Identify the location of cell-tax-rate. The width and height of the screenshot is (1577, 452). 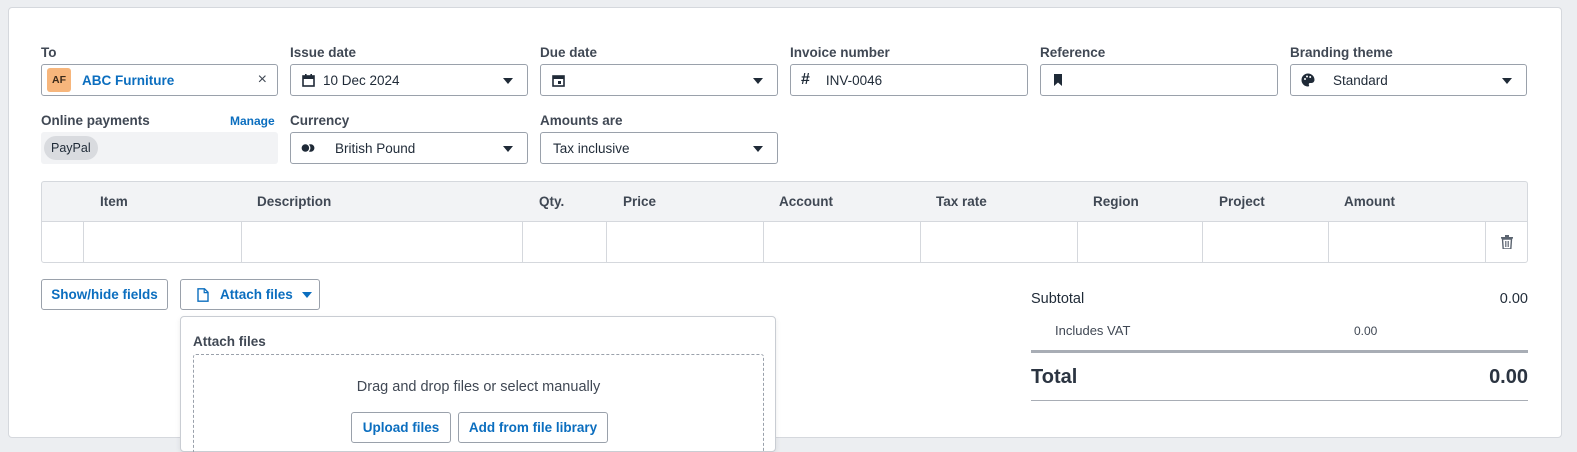
(998, 242).